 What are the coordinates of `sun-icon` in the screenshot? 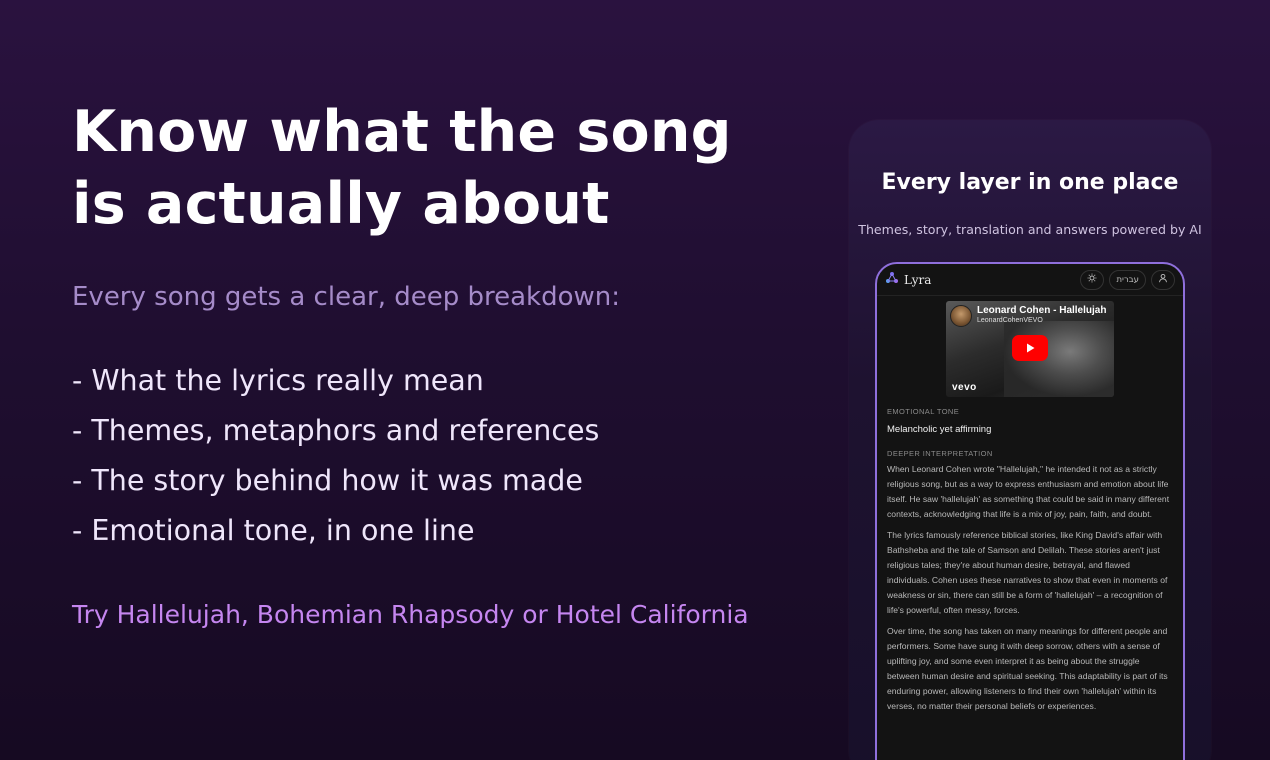 It's located at (1092, 279).